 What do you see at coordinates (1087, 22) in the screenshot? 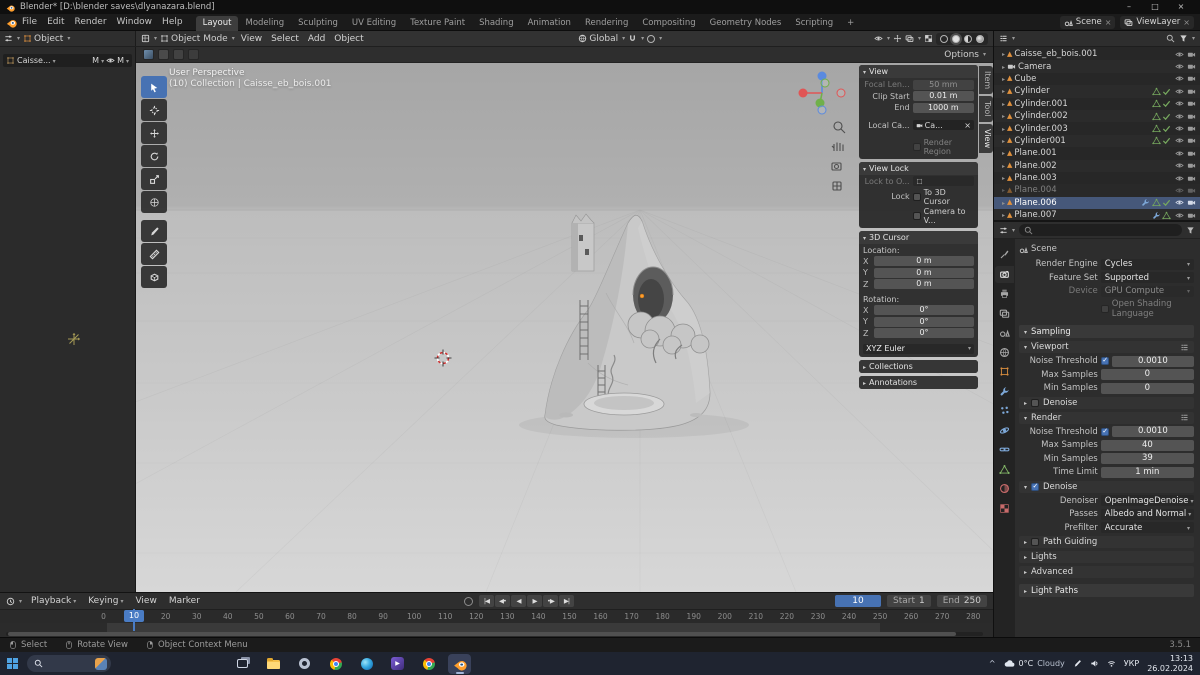
I see `scene-selector: Scene ×` at bounding box center [1087, 22].